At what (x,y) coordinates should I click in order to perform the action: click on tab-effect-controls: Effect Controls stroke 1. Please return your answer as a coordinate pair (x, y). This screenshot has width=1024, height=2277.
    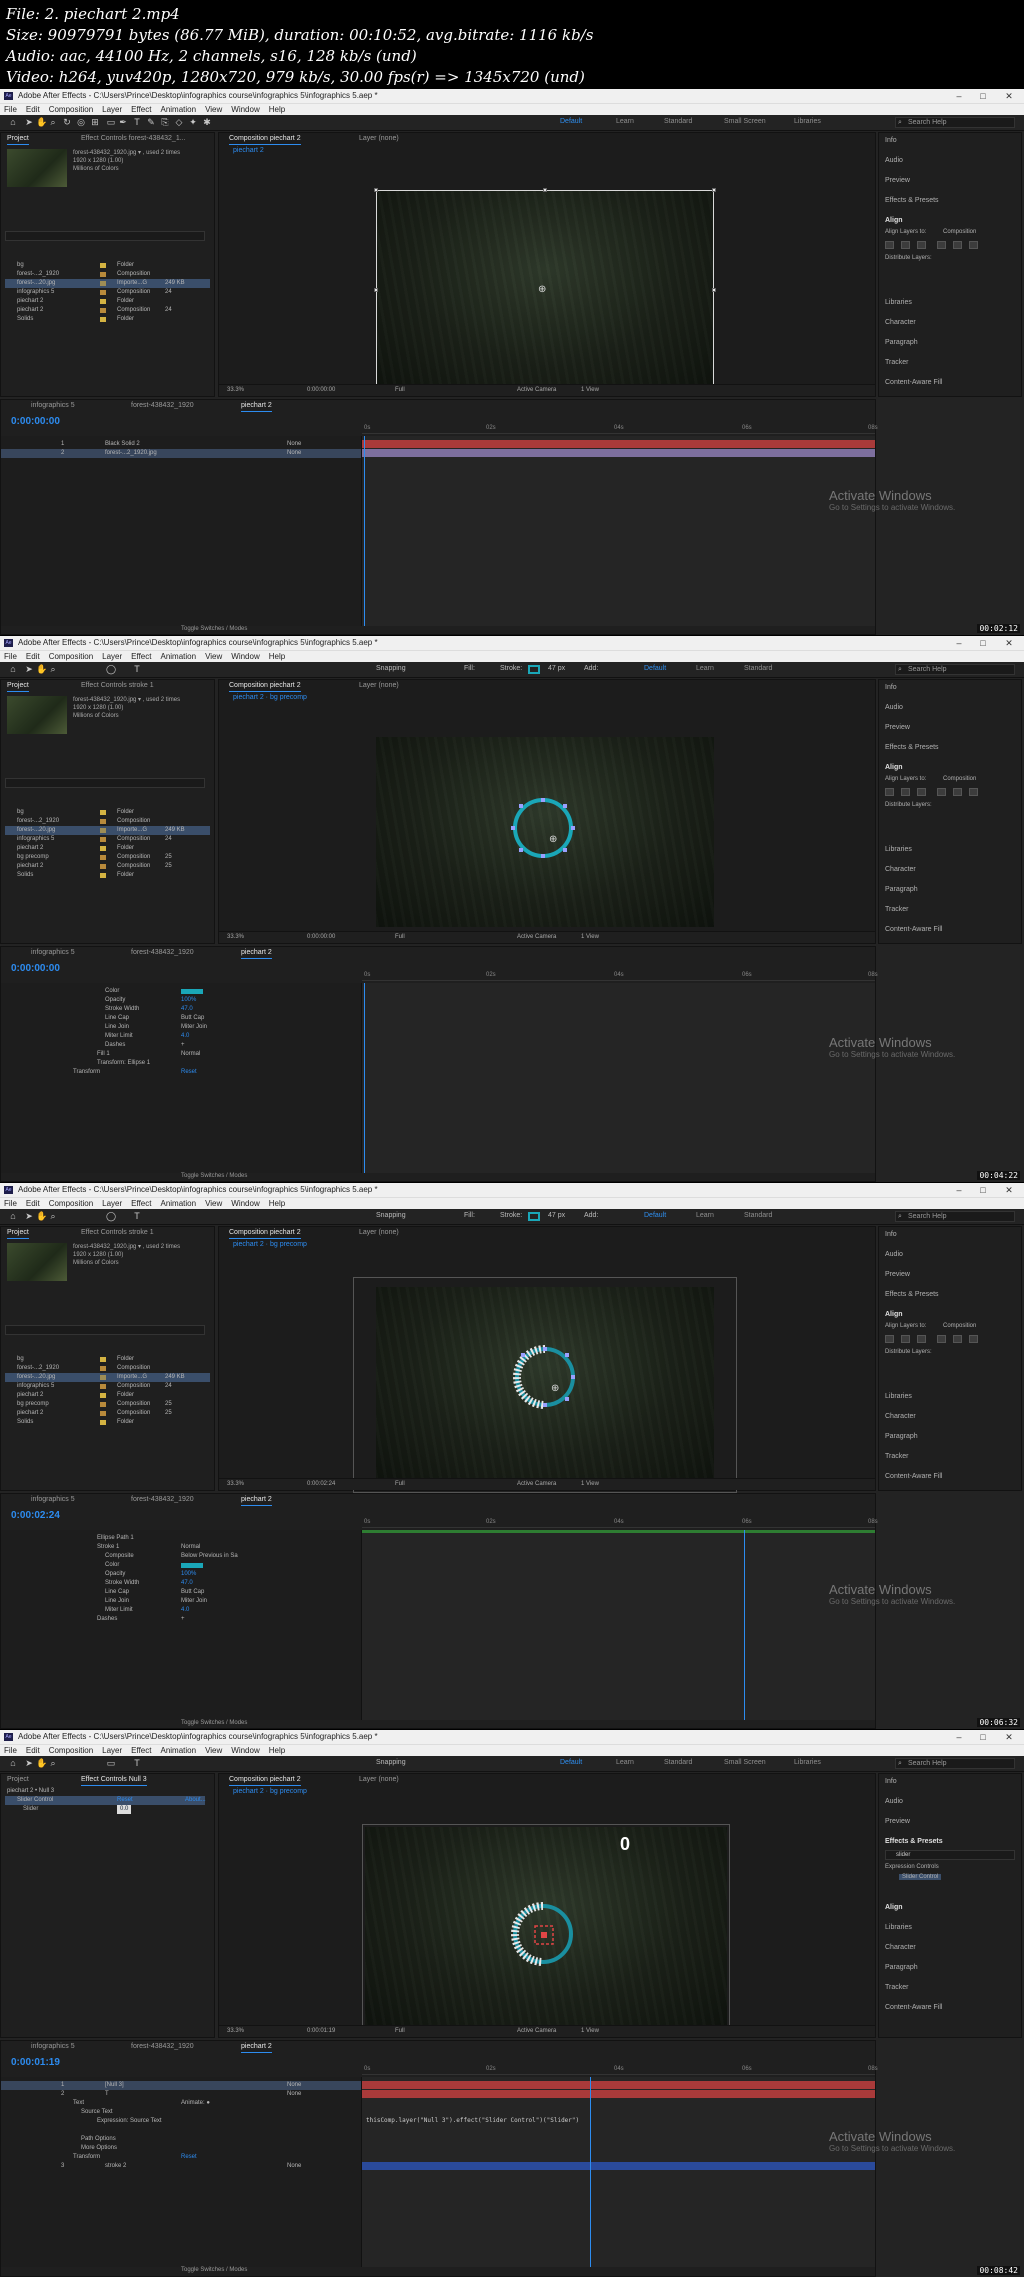
    Looking at the image, I should click on (117, 686).